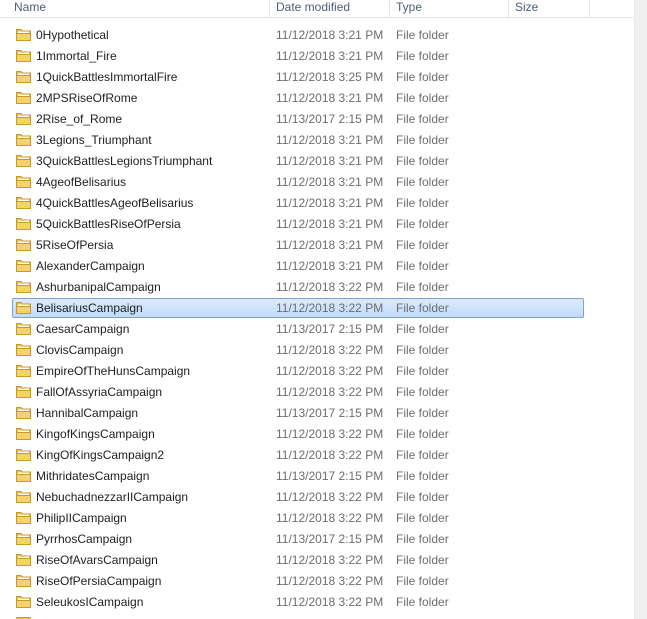  Describe the element at coordinates (97, 560) in the screenshot. I see `folder-name: RiseOfAvarsCampaign` at that location.